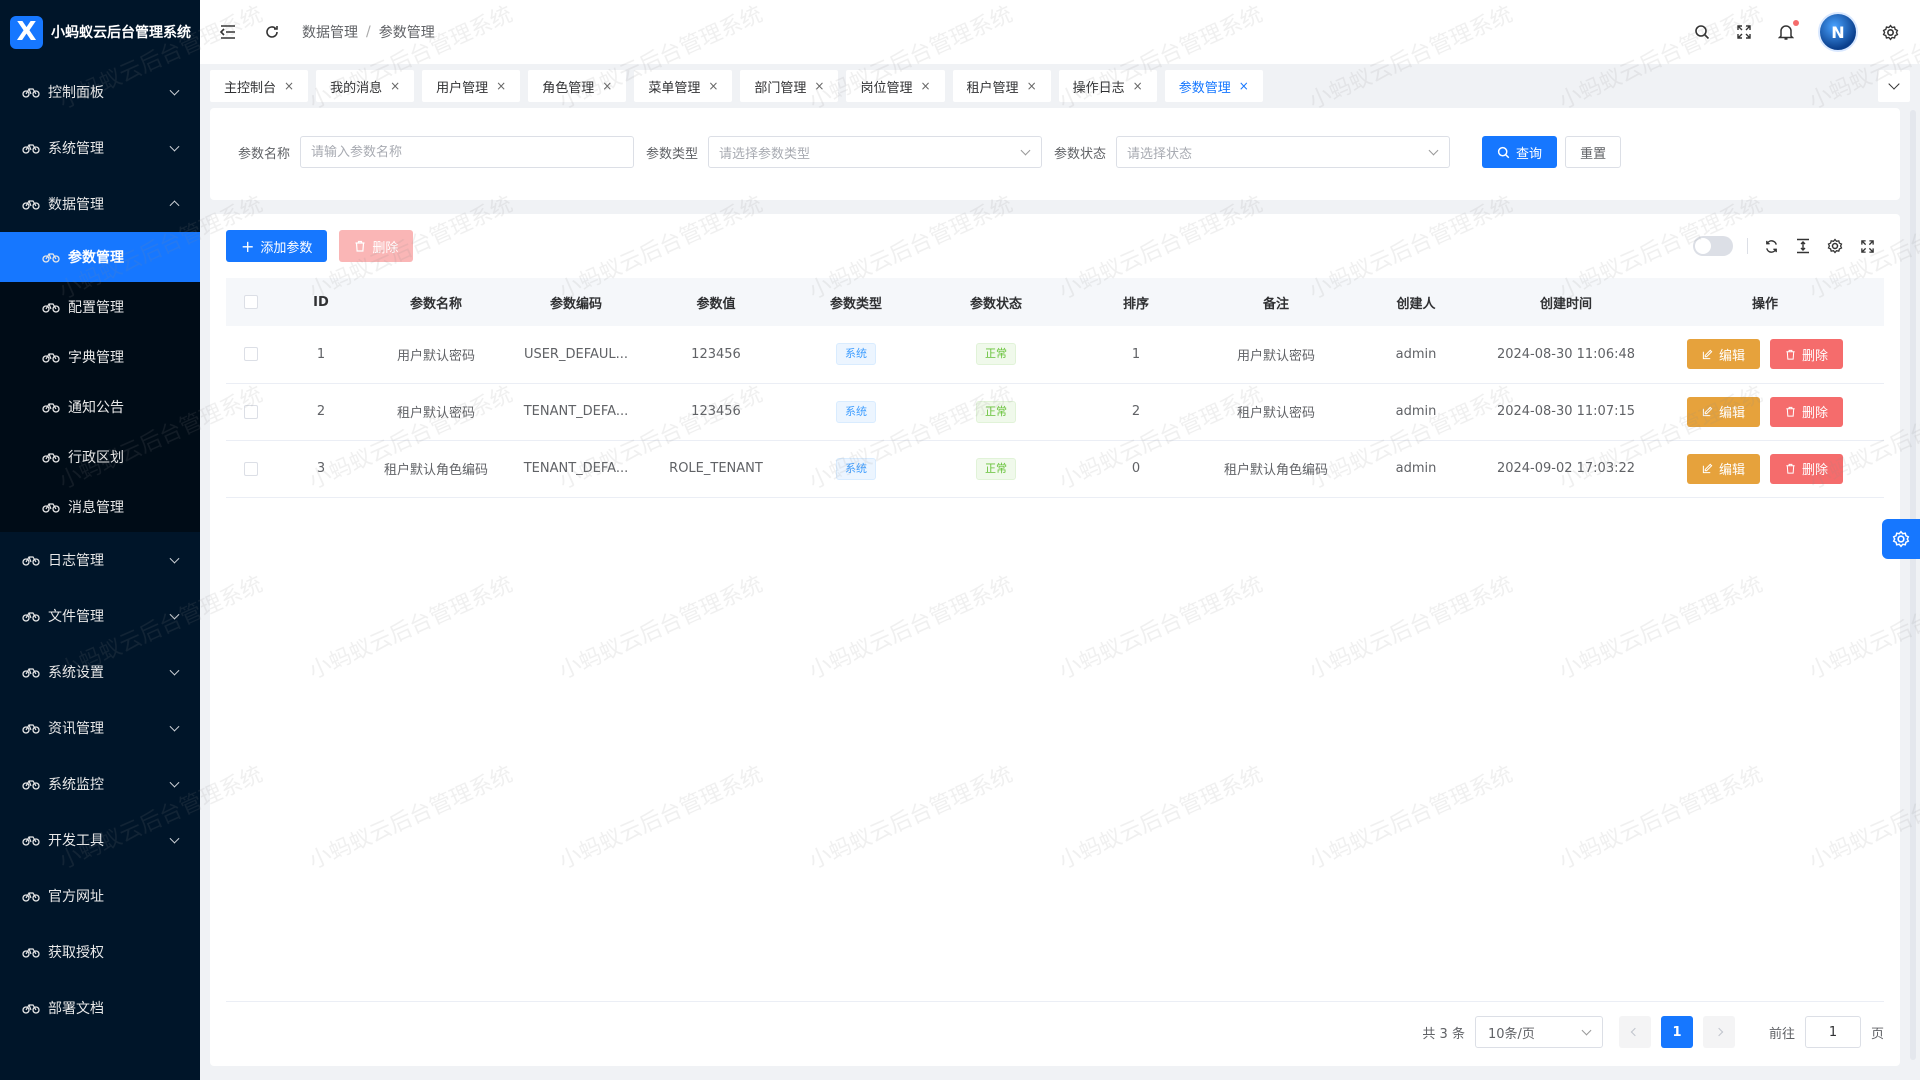 The width and height of the screenshot is (1920, 1080). Describe the element at coordinates (1160, 154) in the screenshot. I see `param-status-placeholder: 请选择状态` at that location.